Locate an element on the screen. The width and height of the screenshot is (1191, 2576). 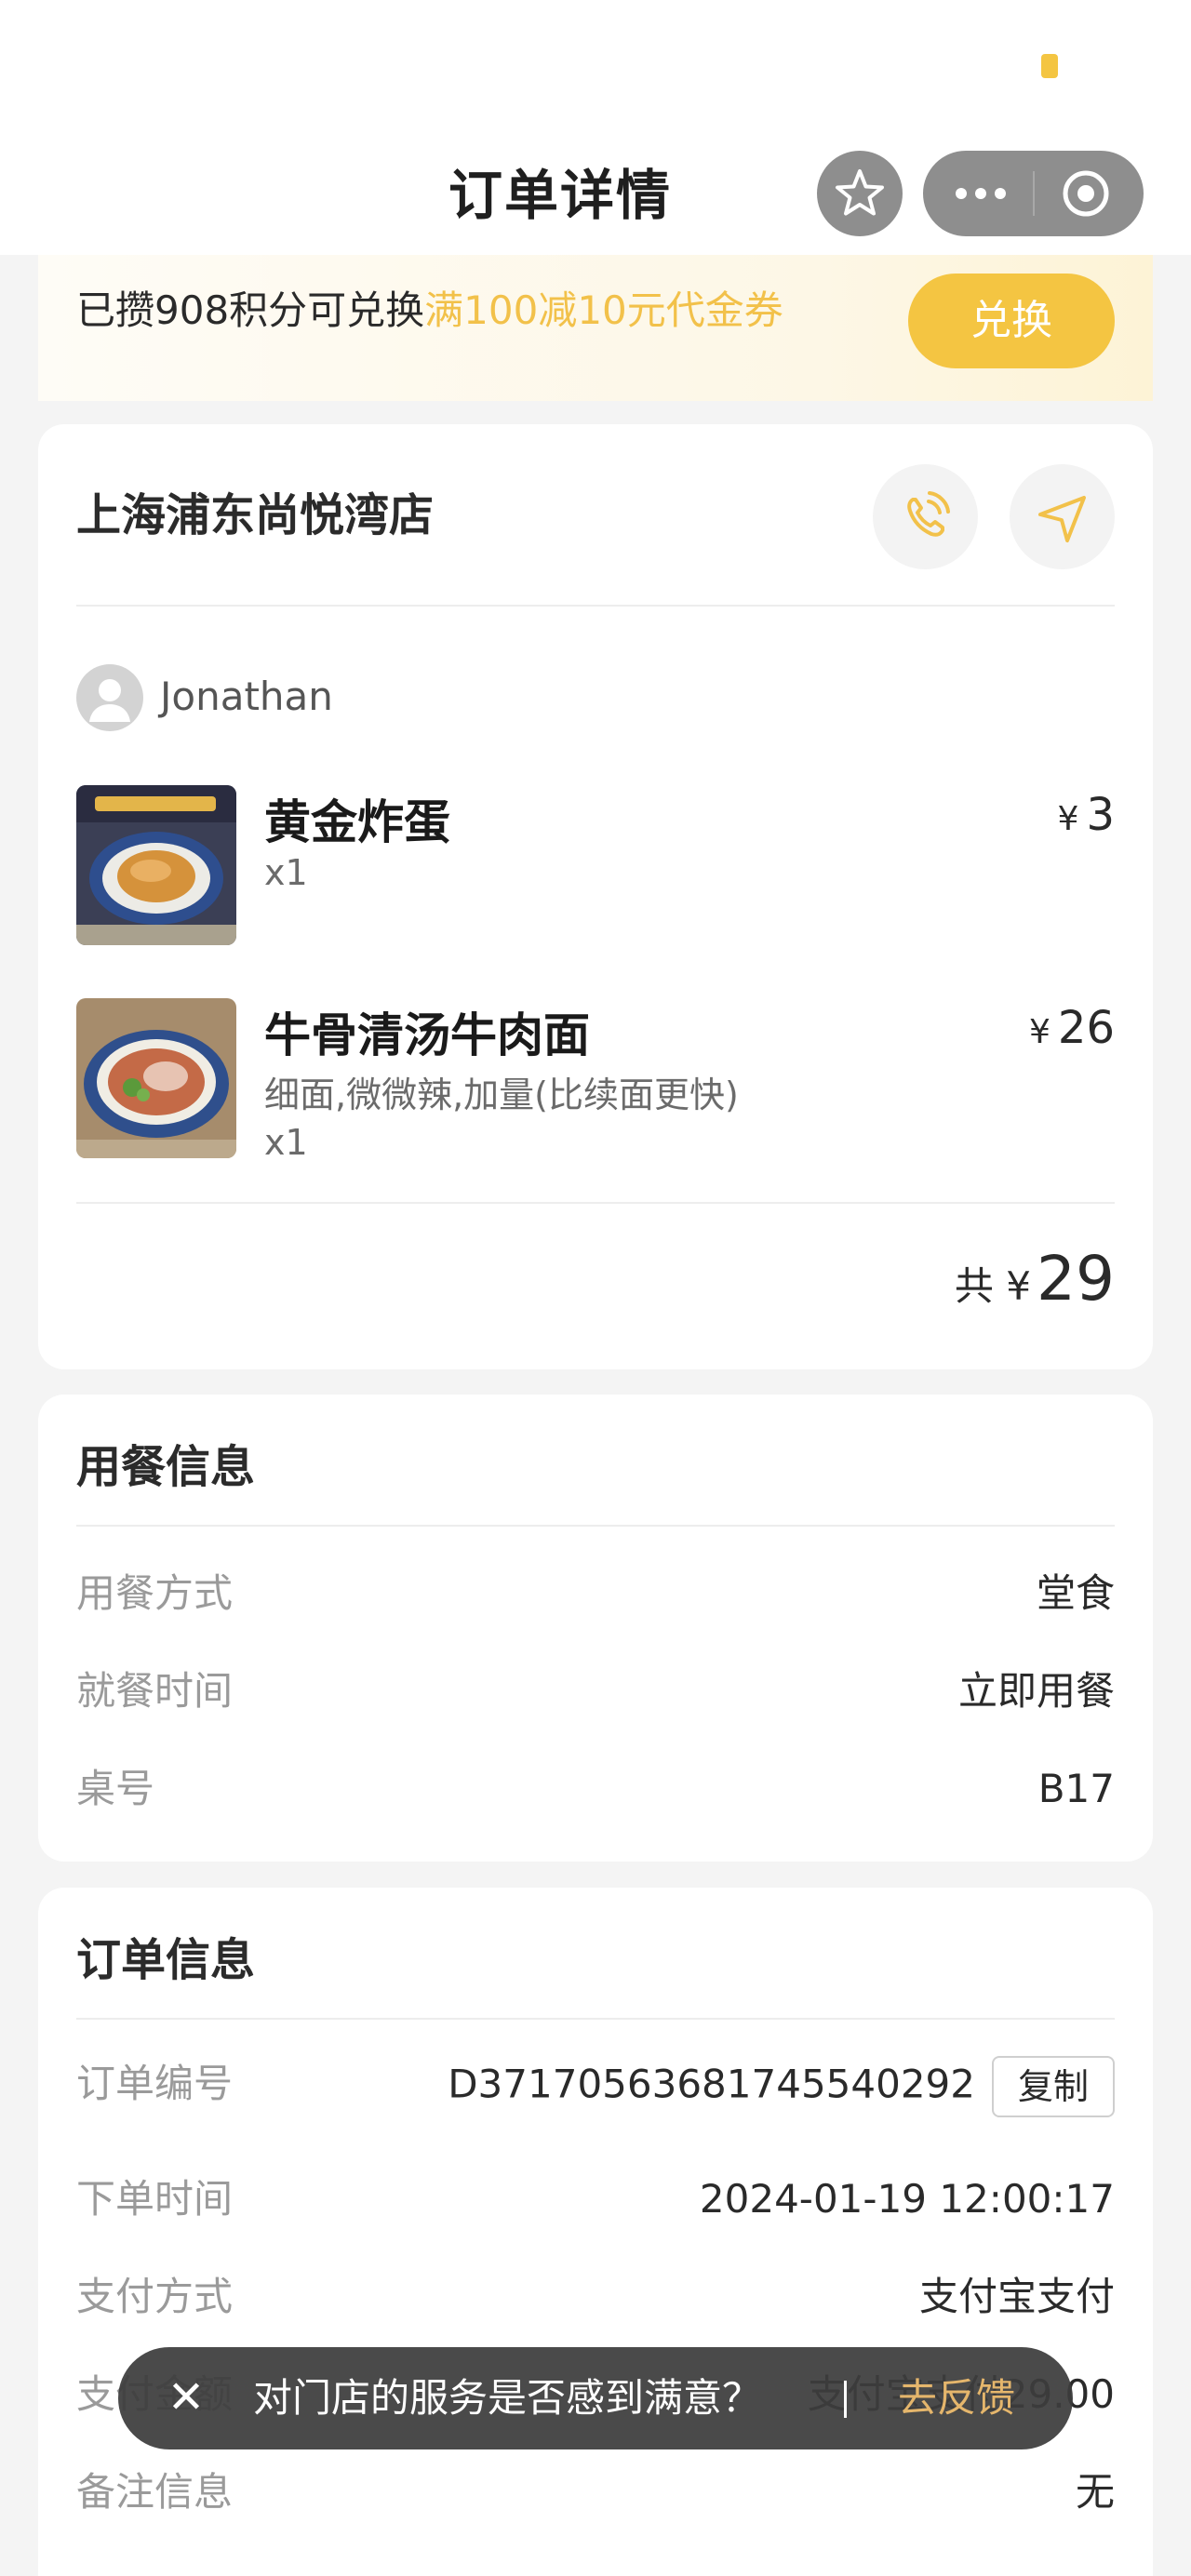
favorite-button is located at coordinates (860, 193).